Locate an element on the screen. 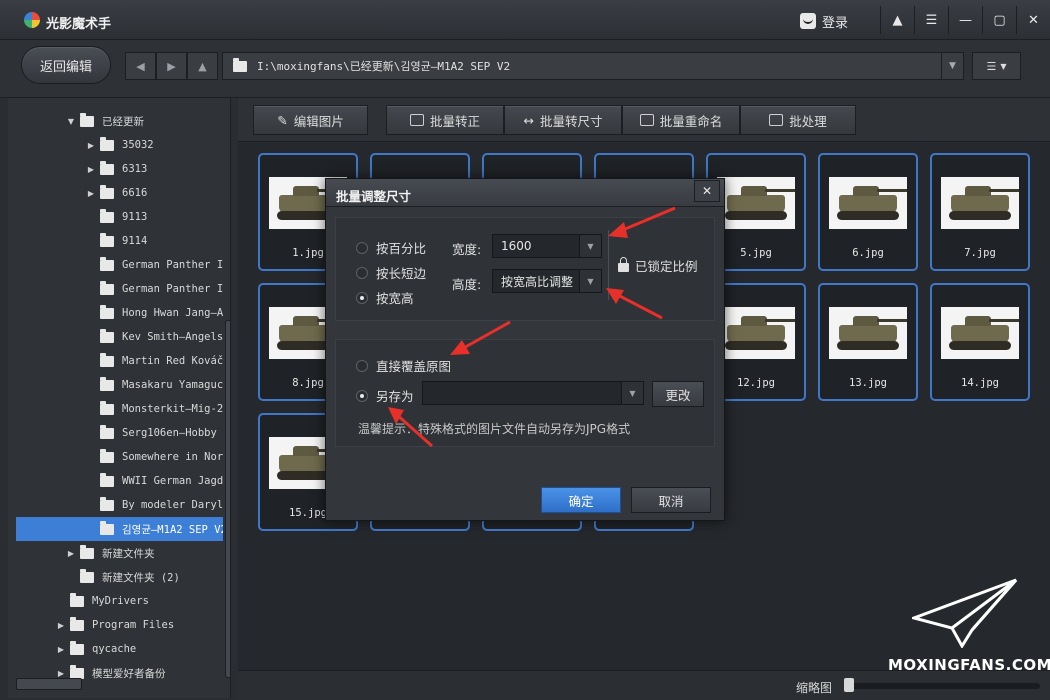 This screenshot has height=700, width=1050. menu-icon: ☰ is located at coordinates (931, 20).